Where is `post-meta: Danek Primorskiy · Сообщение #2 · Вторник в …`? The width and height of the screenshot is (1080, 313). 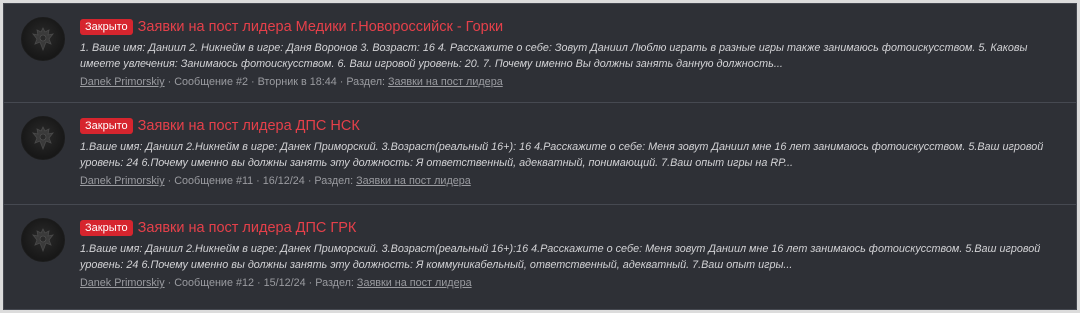 post-meta: Danek Primorskiy · Сообщение #2 · Вторник в … is located at coordinates (571, 82).